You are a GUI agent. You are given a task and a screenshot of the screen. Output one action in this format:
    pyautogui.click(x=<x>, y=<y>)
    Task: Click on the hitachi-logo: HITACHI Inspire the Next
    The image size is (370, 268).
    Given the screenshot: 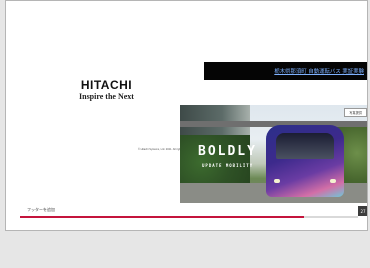 What is the action you would take?
    pyautogui.click(x=106, y=90)
    